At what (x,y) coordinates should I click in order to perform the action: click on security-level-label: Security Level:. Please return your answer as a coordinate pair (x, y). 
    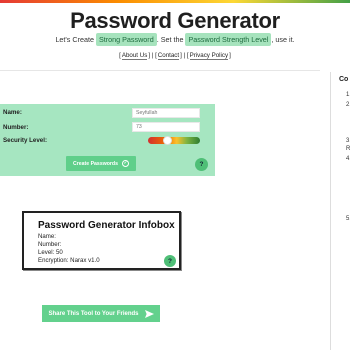
    Looking at the image, I should click on (25, 140).